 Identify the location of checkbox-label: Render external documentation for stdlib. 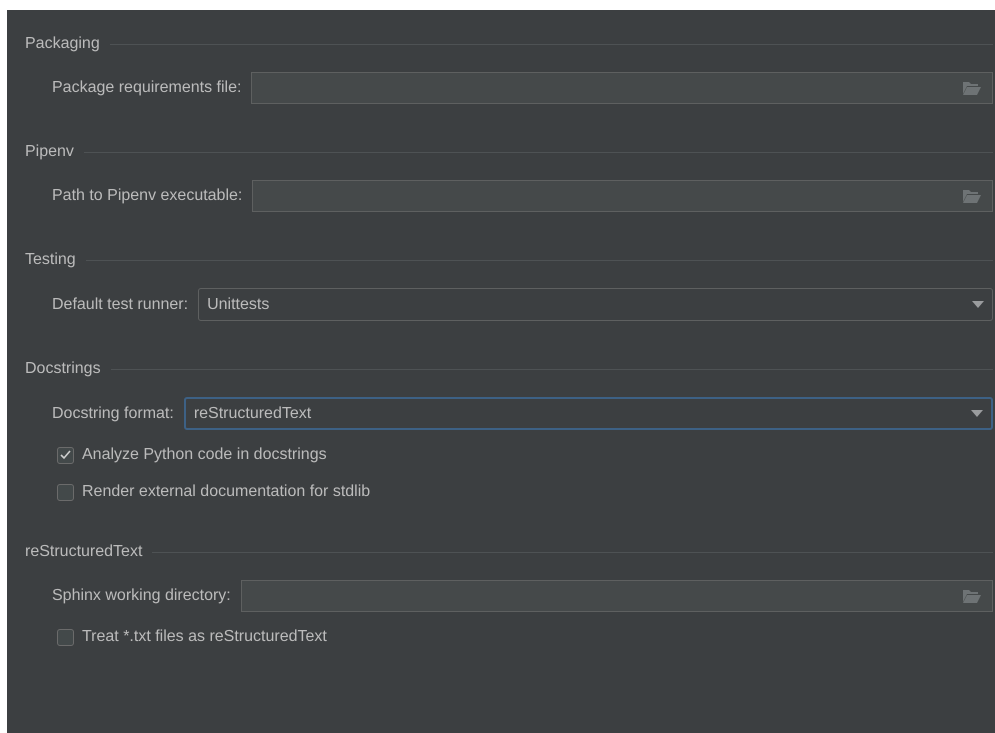
(226, 492).